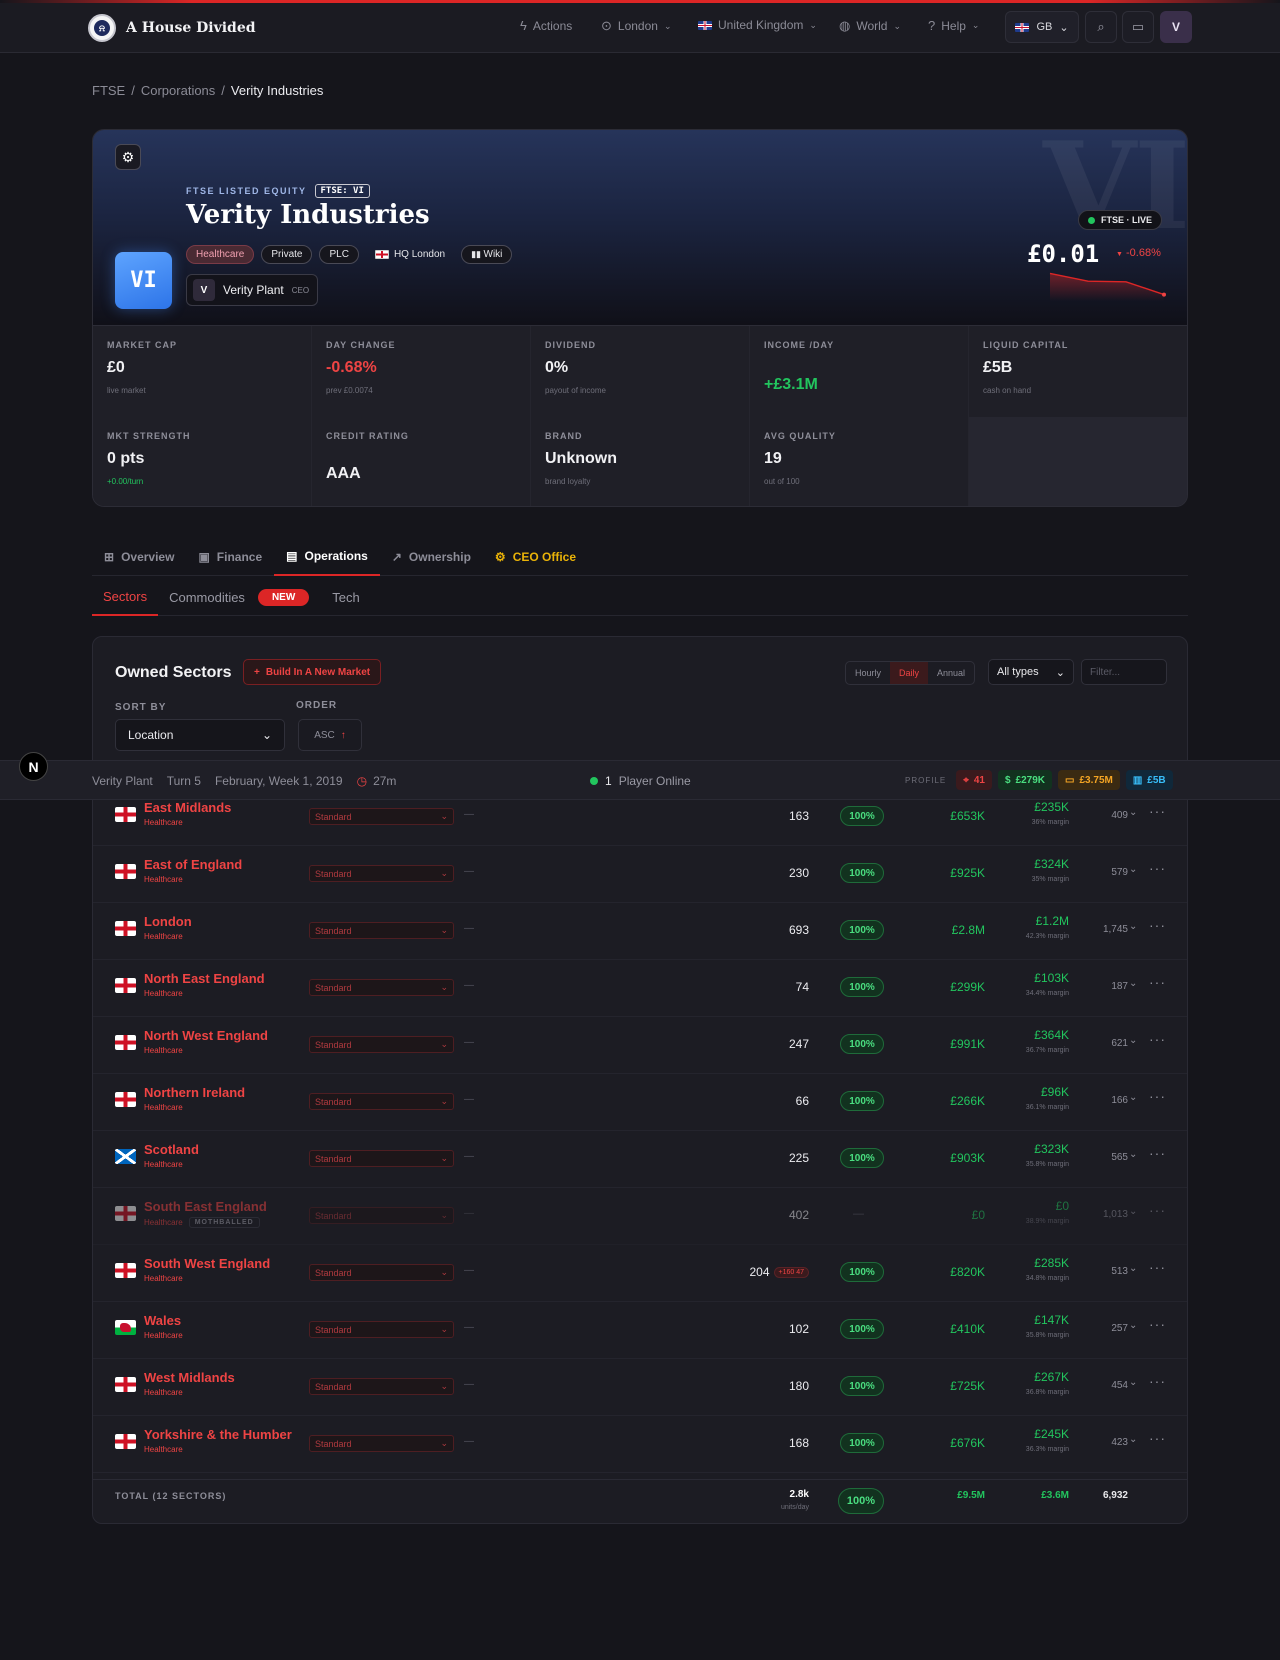 The height and width of the screenshot is (1660, 1280). What do you see at coordinates (951, 673) in the screenshot?
I see `period-annual: Annual` at bounding box center [951, 673].